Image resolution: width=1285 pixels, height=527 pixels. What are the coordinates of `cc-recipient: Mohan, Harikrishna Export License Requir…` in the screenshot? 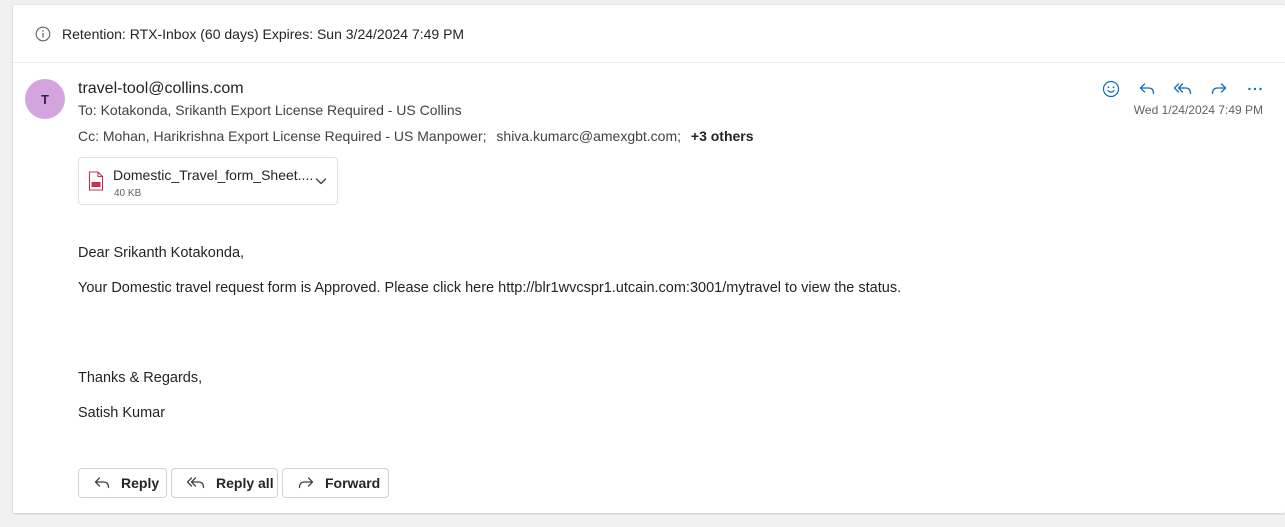 It's located at (295, 136).